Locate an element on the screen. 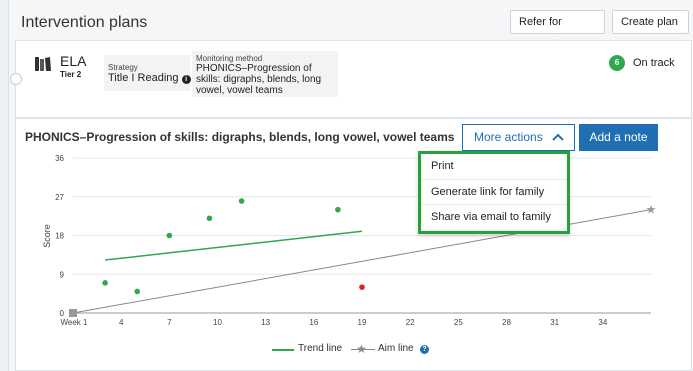  trend-line-swatch is located at coordinates (283, 350).